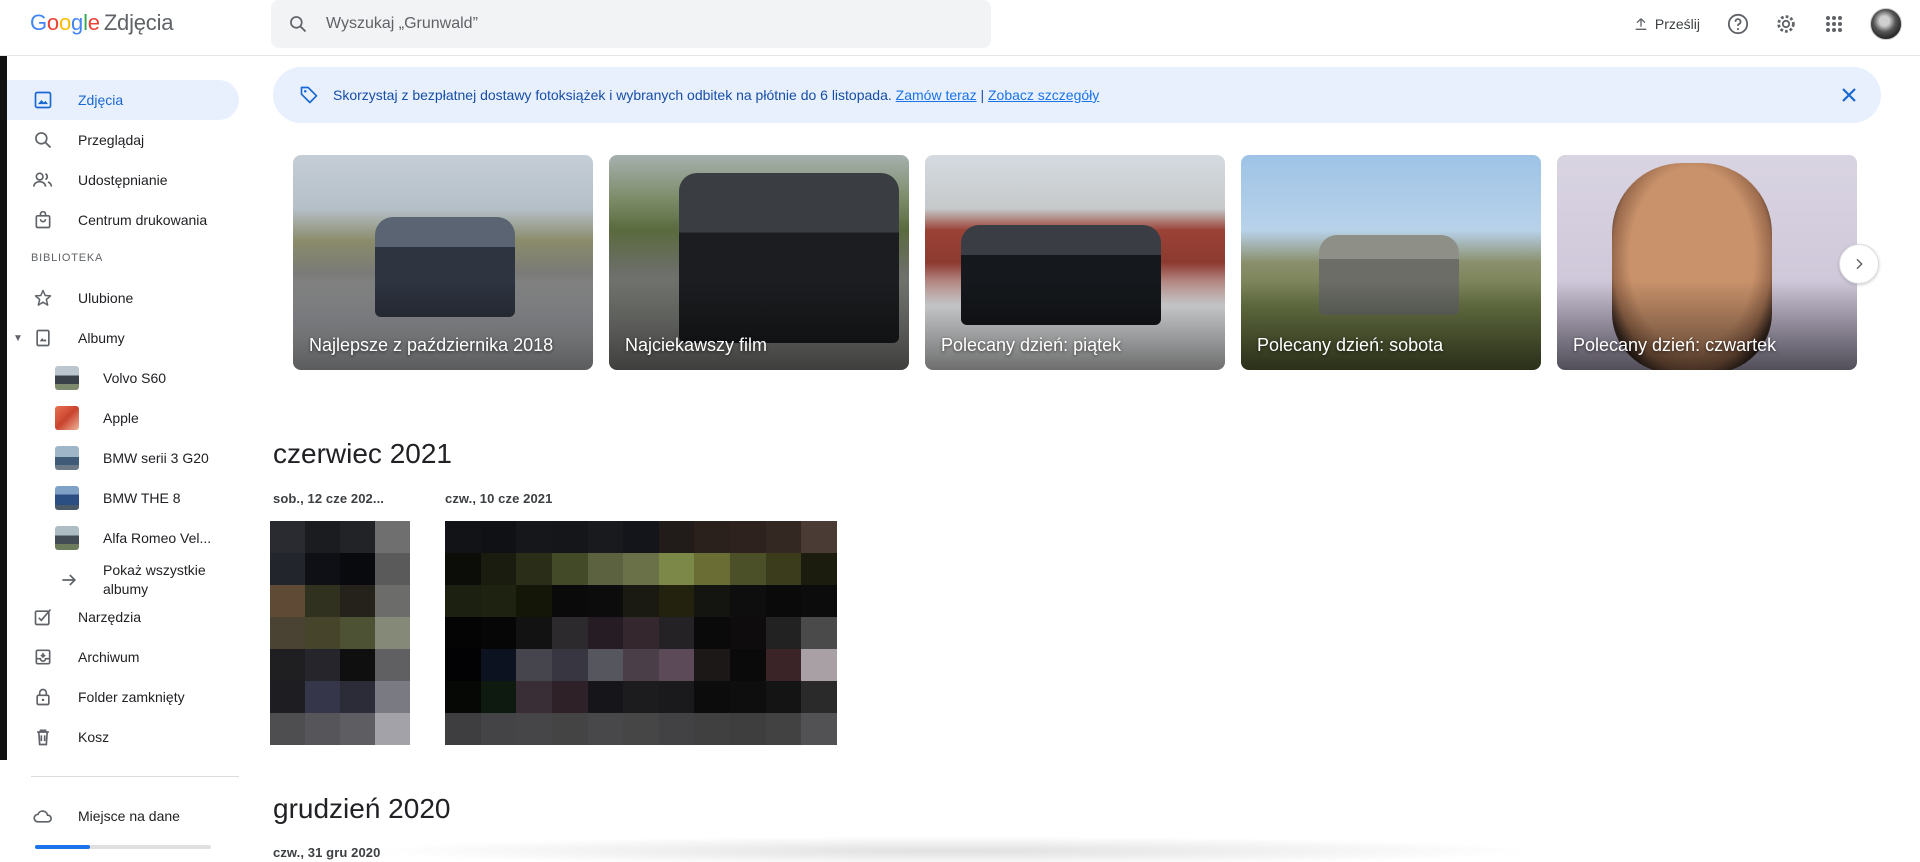 The image size is (1920, 862). What do you see at coordinates (65, 22) in the screenshot?
I see `google-wordmark: Google` at bounding box center [65, 22].